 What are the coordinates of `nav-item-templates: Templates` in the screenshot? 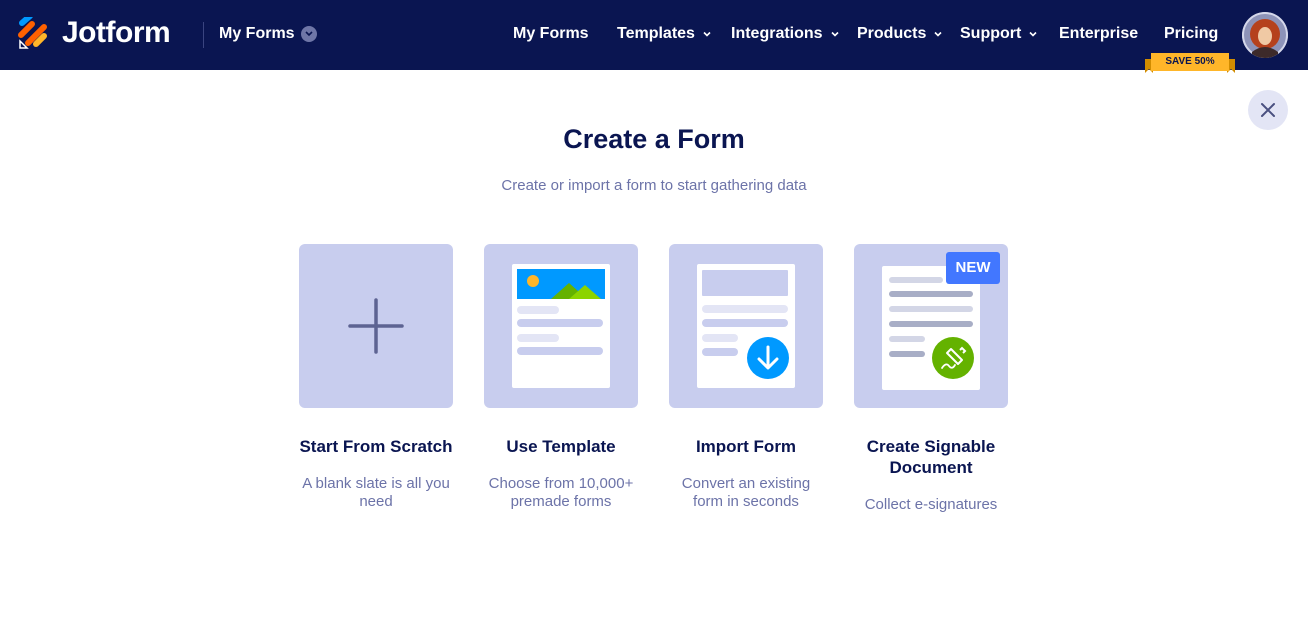 It's located at (664, 34).